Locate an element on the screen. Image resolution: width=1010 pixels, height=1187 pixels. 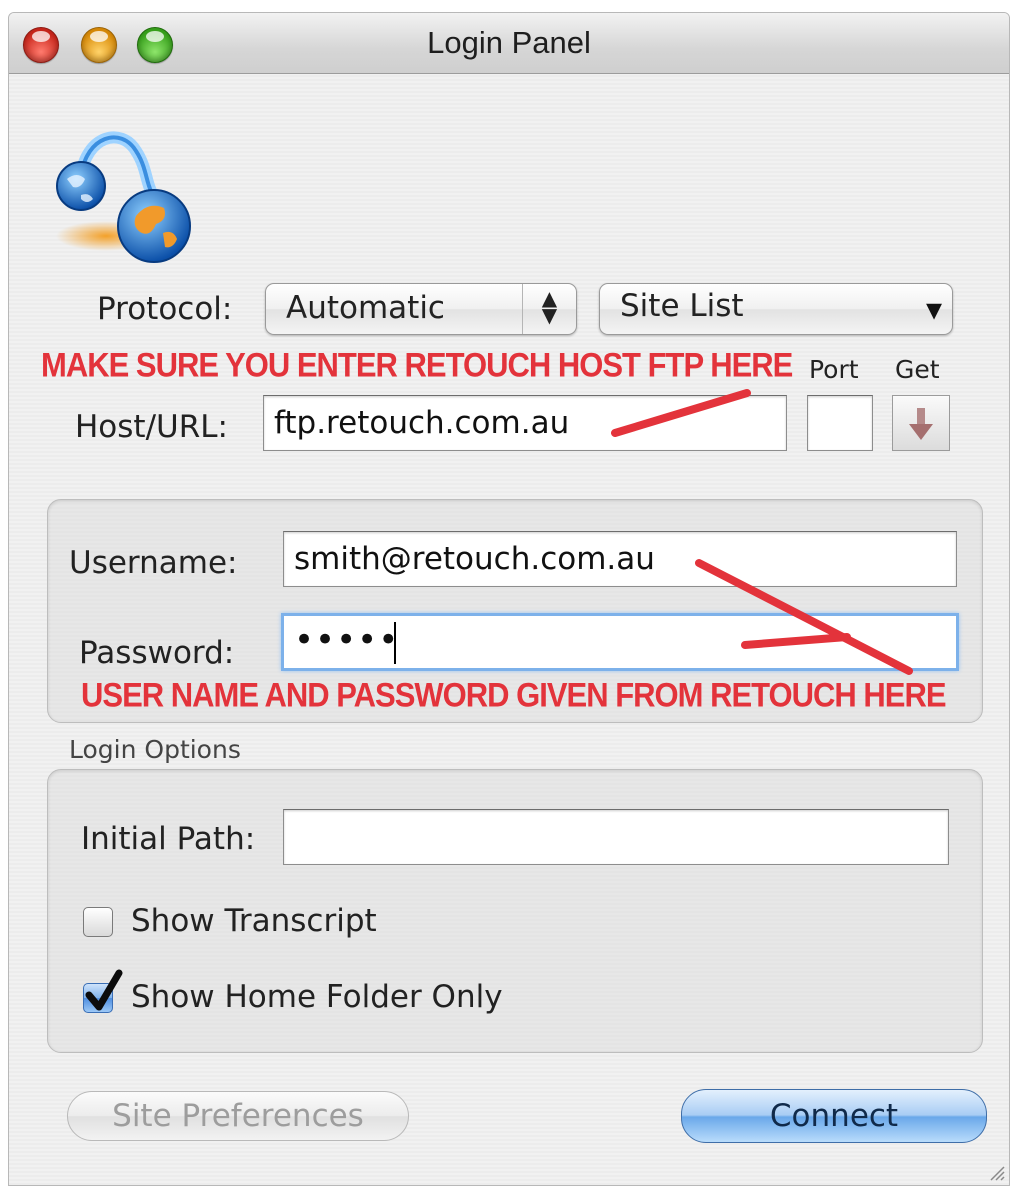
username-label: Username: is located at coordinates (153, 563).